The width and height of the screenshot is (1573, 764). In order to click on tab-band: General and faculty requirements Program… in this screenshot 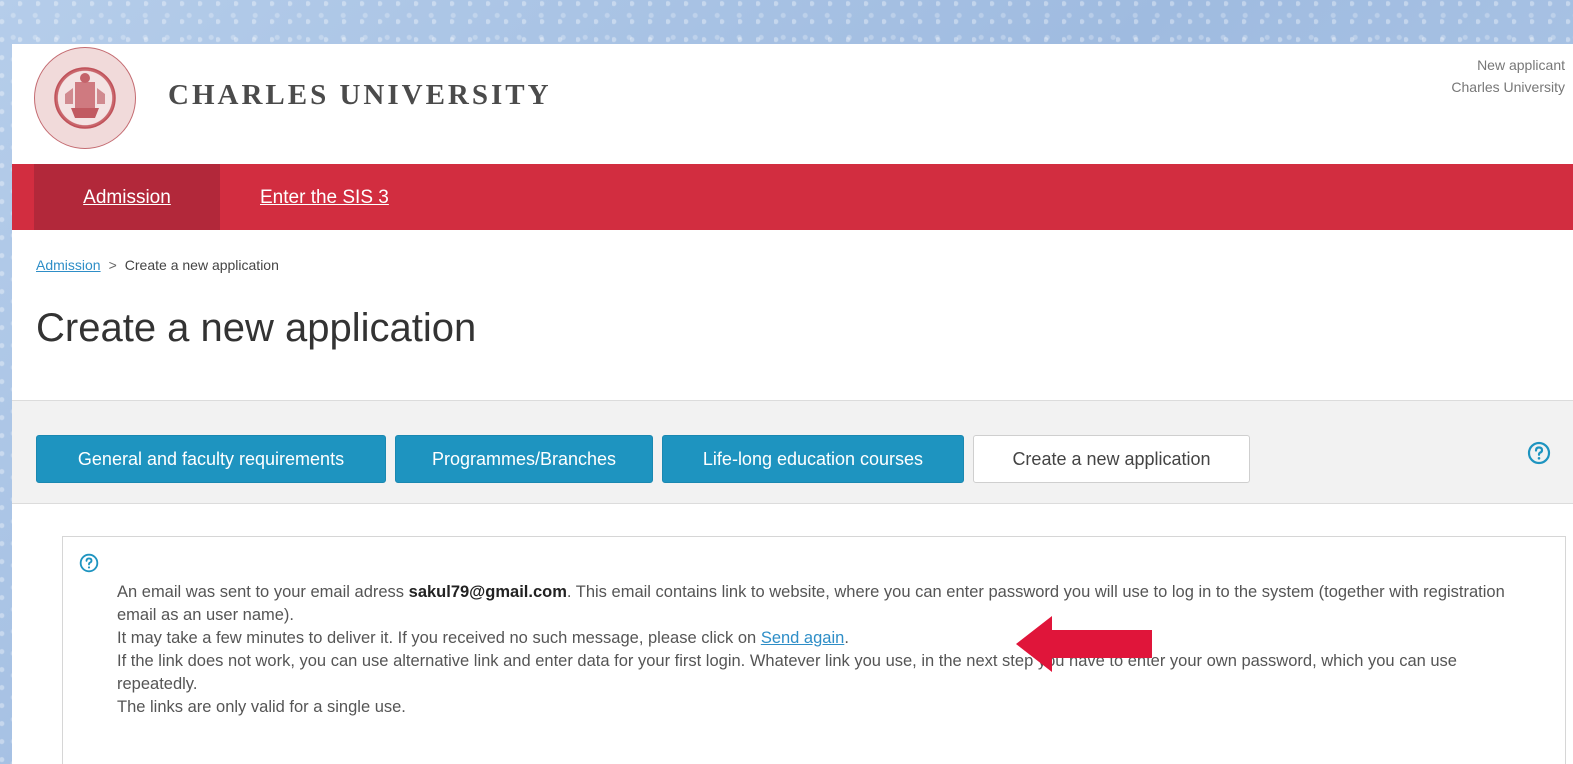, I will do `click(792, 452)`.